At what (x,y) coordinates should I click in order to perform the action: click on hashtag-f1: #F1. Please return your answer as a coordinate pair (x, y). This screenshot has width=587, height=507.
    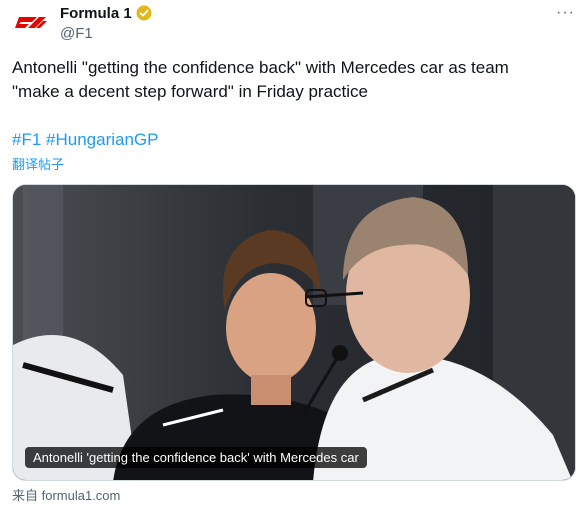
    Looking at the image, I should click on (26, 139).